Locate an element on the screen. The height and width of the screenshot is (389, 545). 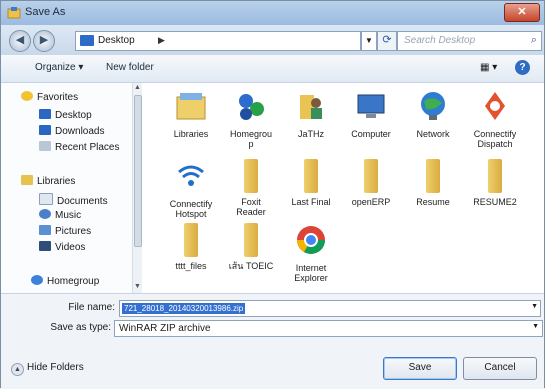
item-openerp: openERP is located at coordinates (371, 183).